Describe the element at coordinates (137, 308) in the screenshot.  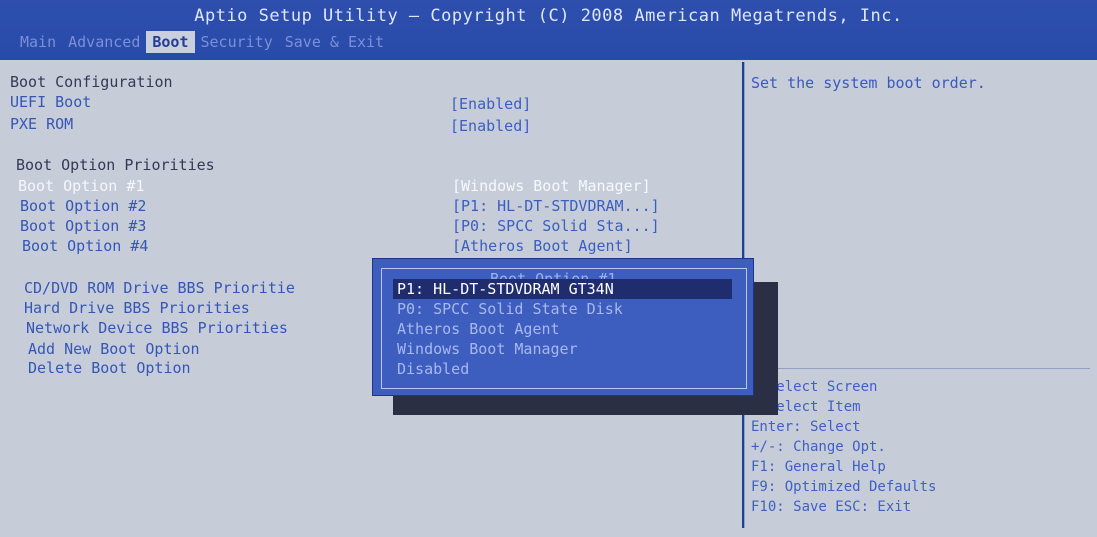
I see `hard-drive-bbs-priorities-item: Hard Drive BBS Priorities` at that location.